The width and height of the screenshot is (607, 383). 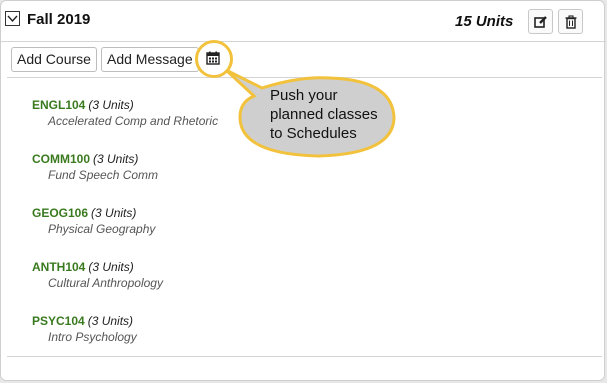 I want to click on callout-bubble, so click(x=310, y=113).